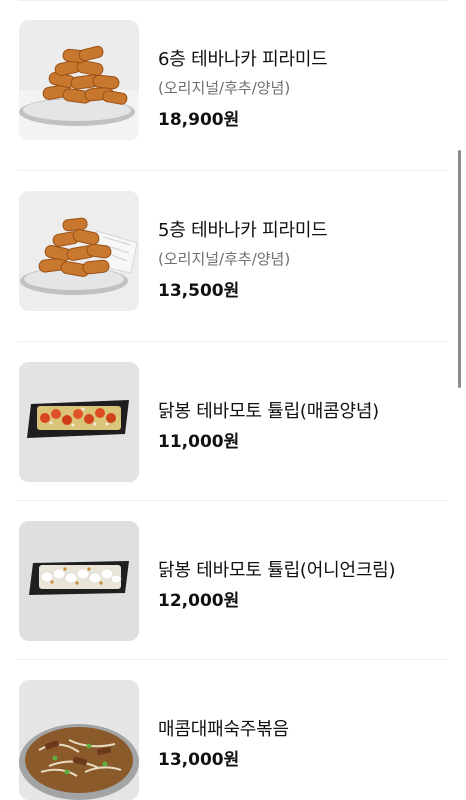 Image resolution: width=466 pixels, height=800 pixels. I want to click on menu-item-name: 닭봉 테바모토 튤립(어니언크림), so click(277, 570).